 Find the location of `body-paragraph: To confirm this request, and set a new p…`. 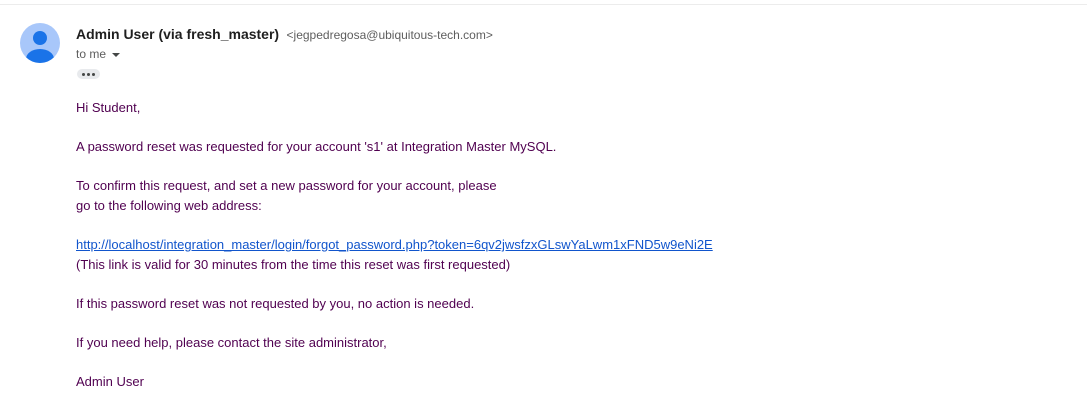

body-paragraph: To confirm this request, and set a new p… is located at coordinates (286, 185).